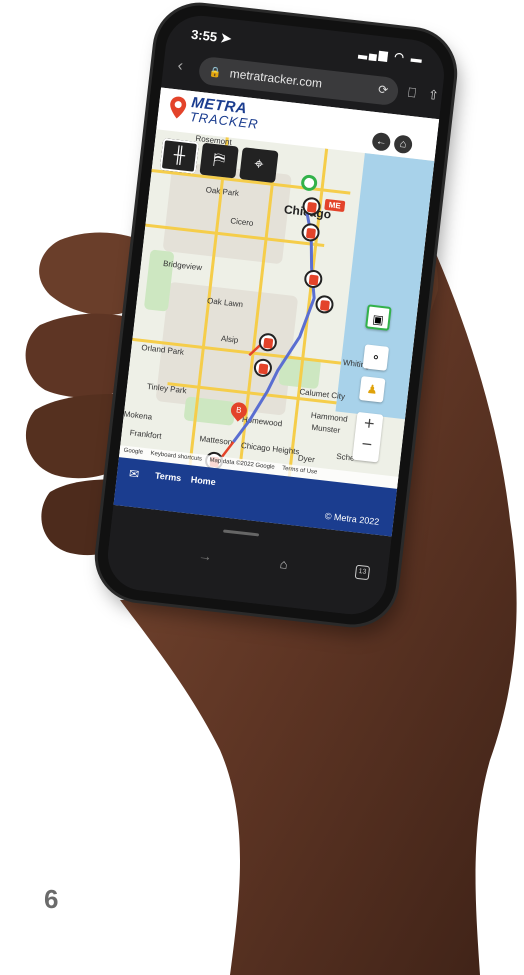  What do you see at coordinates (352, 518) in the screenshot?
I see `copyright-text: © Metra 2022` at bounding box center [352, 518].